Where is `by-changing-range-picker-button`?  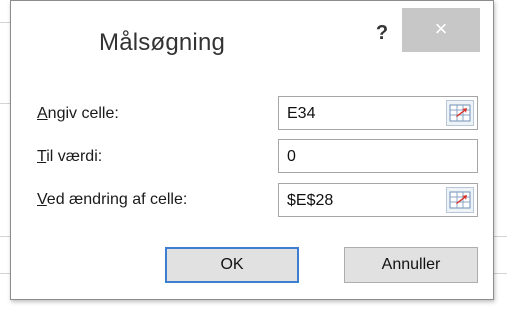 by-changing-range-picker-button is located at coordinates (460, 200).